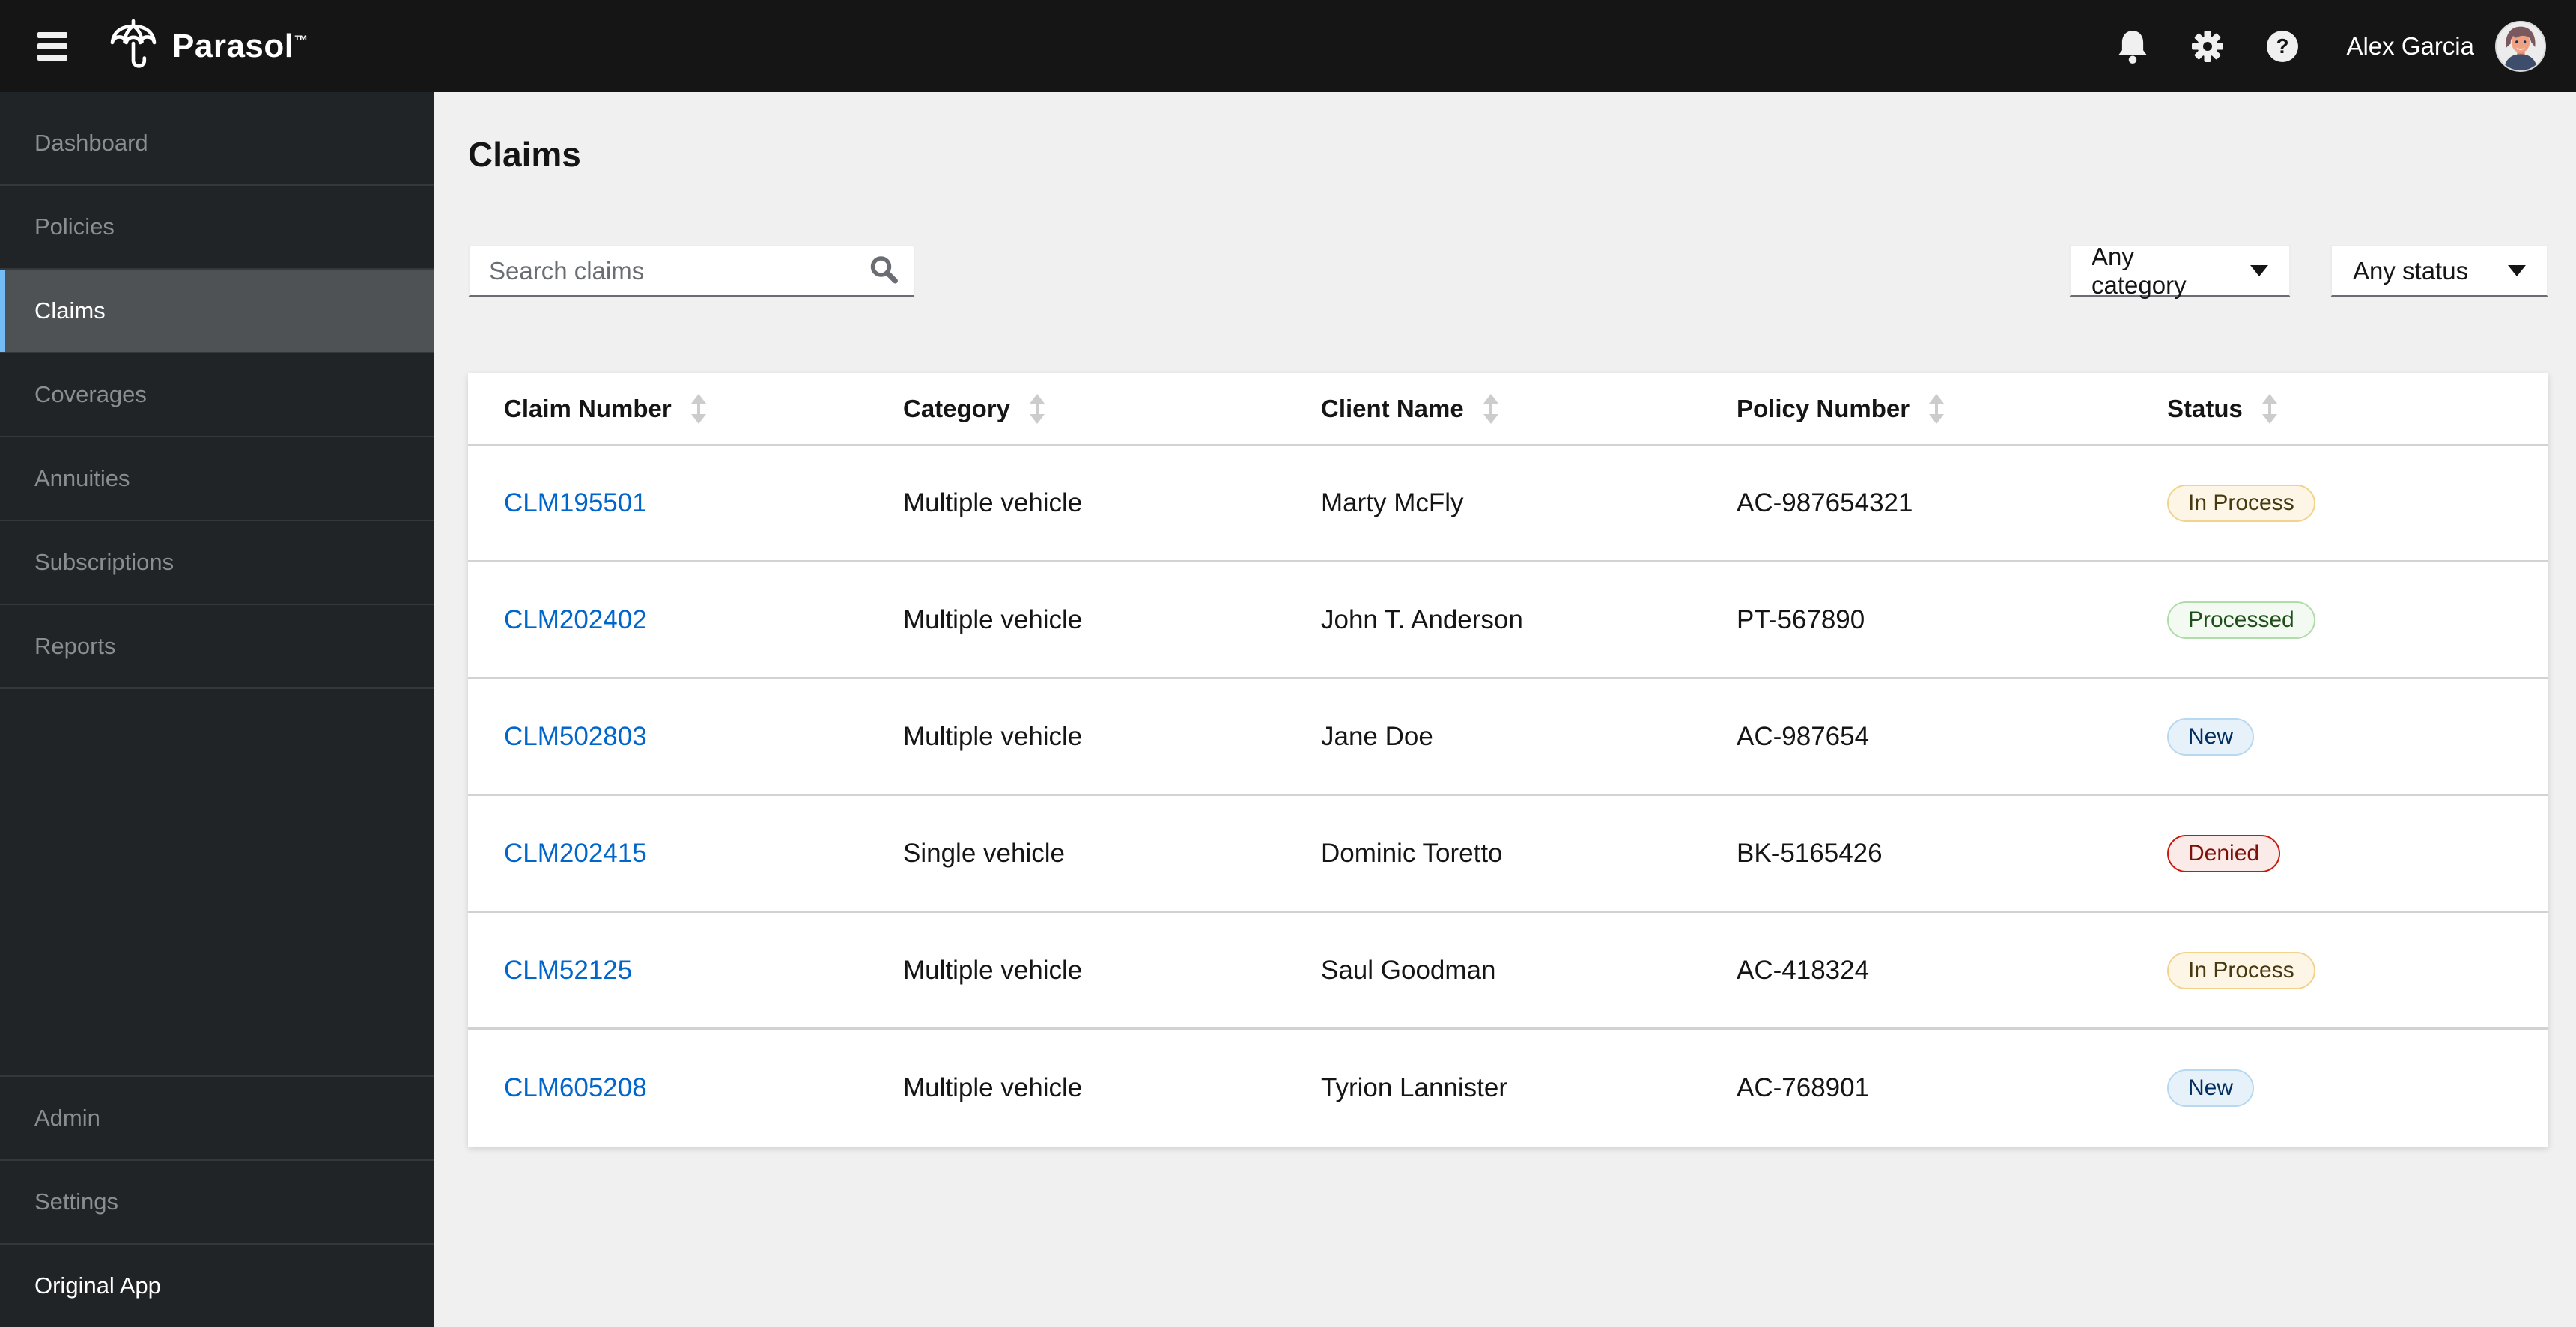 The height and width of the screenshot is (1327, 2576). What do you see at coordinates (524, 154) in the screenshot?
I see `page-title: Claims` at bounding box center [524, 154].